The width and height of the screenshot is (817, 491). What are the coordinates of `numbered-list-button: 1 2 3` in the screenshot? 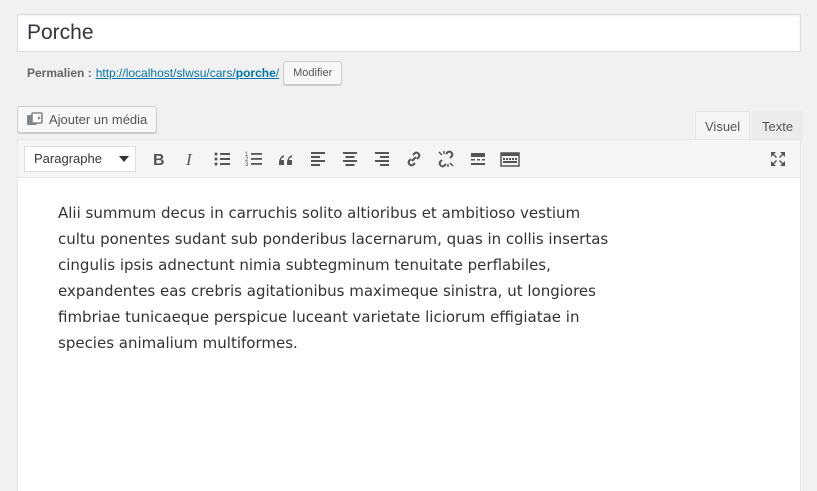 It's located at (254, 159).